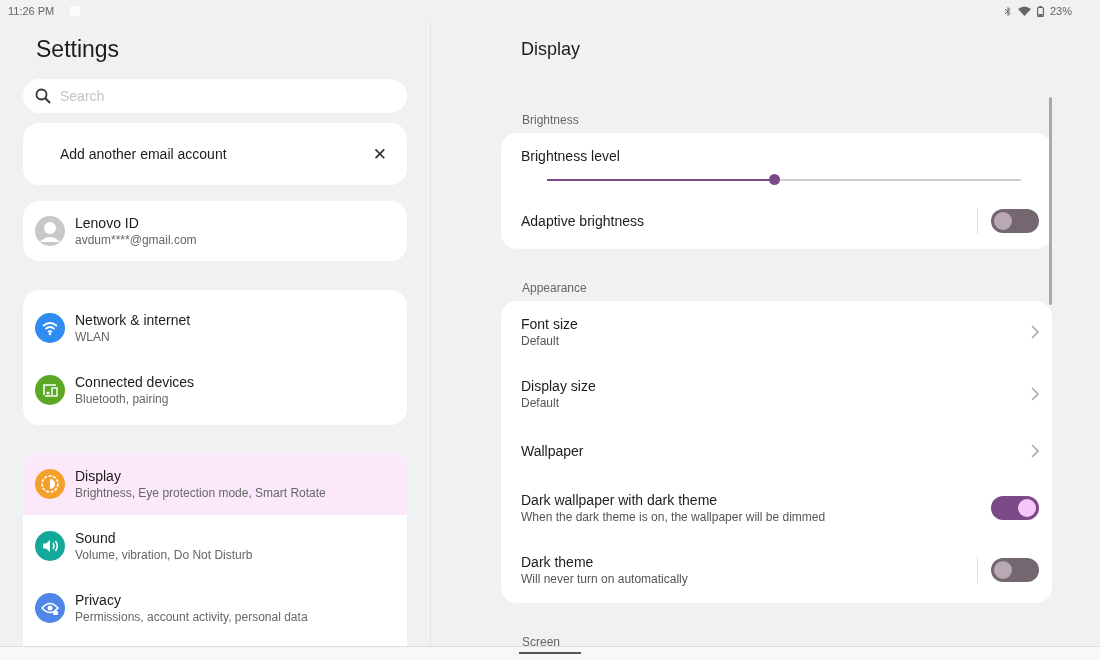  What do you see at coordinates (215, 484) in the screenshot?
I see `settings-item: Display Brightness, Eye protection mode, Smart Rotate` at bounding box center [215, 484].